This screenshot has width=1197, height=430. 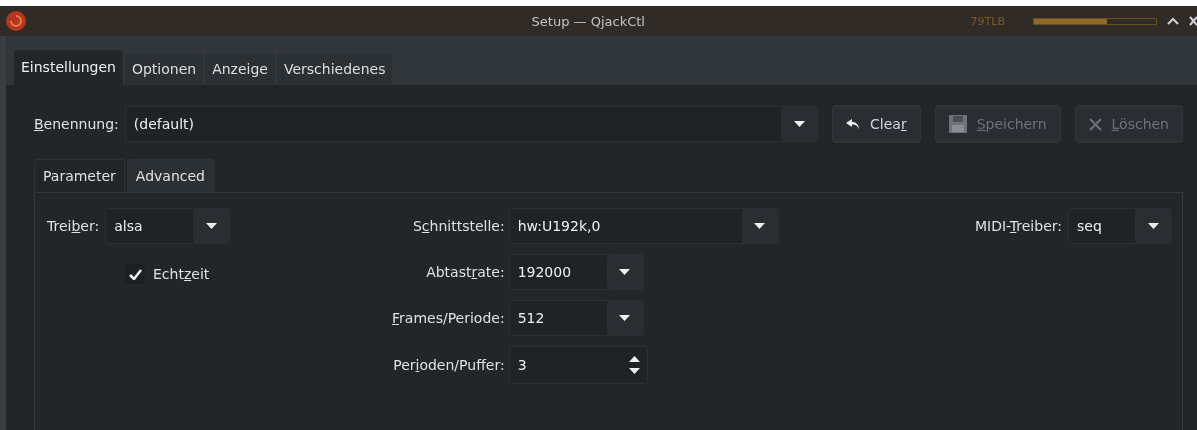 What do you see at coordinates (76, 124) in the screenshot?
I see `preset-label: Benennung:` at bounding box center [76, 124].